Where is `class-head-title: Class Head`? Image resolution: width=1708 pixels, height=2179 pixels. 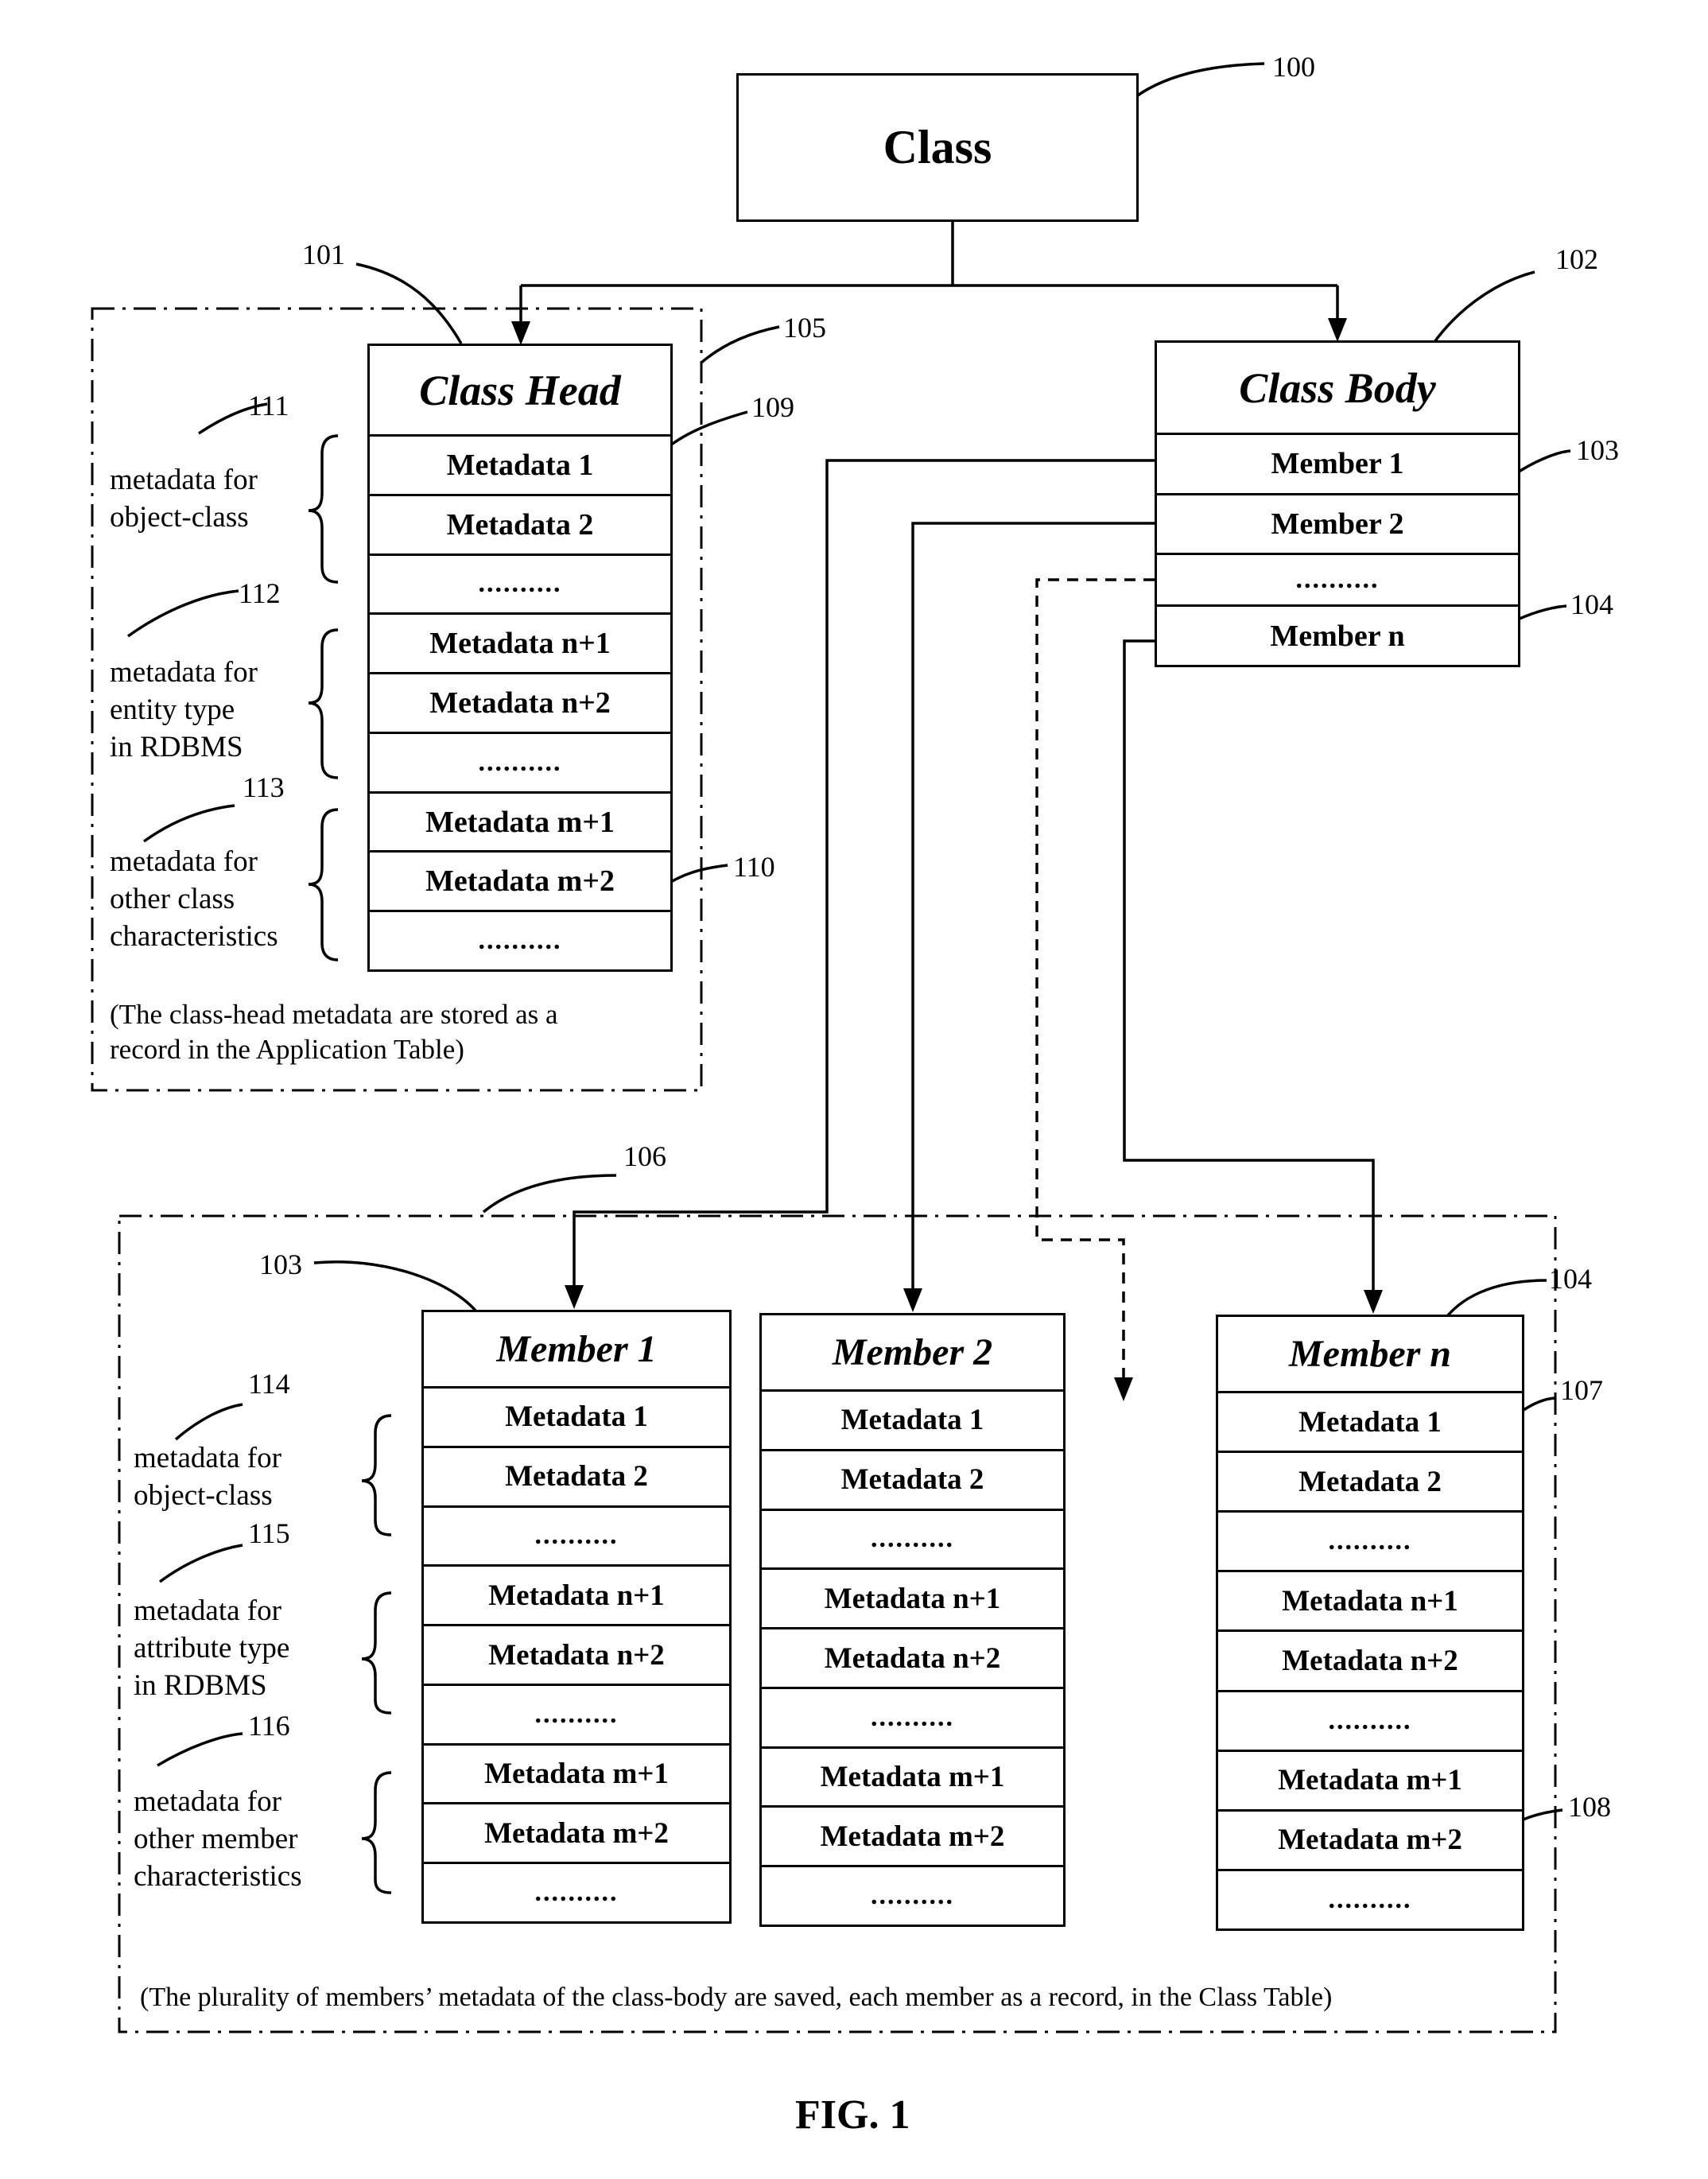
class-head-title: Class Head is located at coordinates (520, 392).